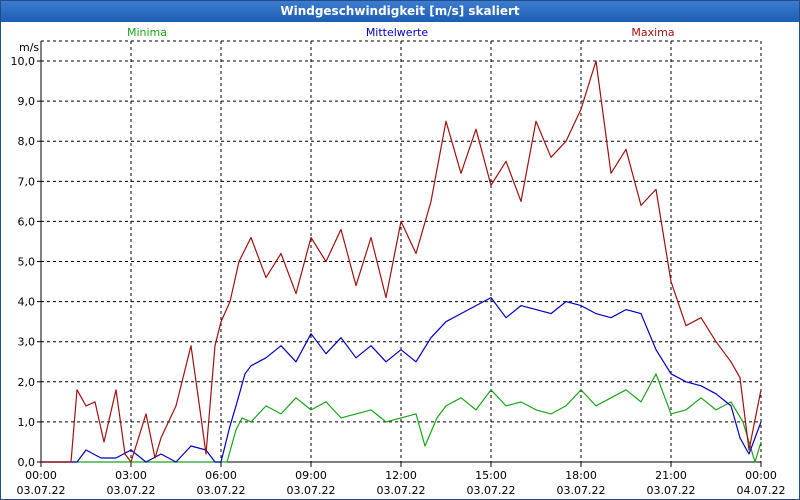 The image size is (800, 500). Describe the element at coordinates (147, 32) in the screenshot. I see `legend-minima: Minima` at that location.